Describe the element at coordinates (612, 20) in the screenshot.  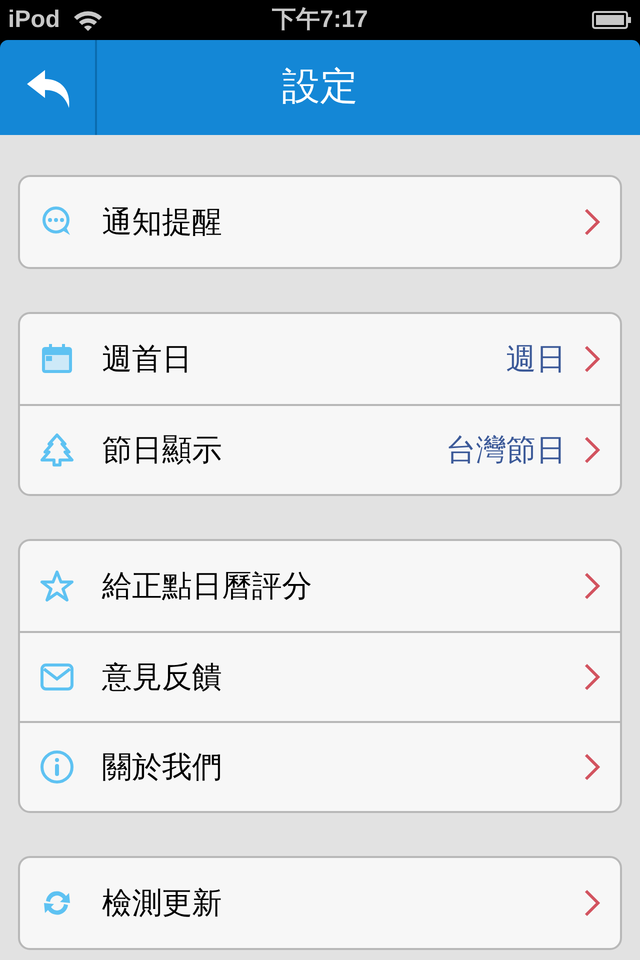
I see `battery-icon` at that location.